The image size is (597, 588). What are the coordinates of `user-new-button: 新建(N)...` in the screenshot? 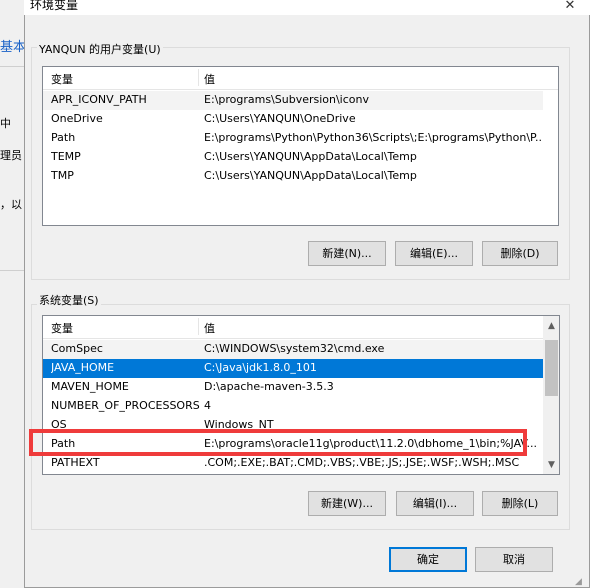 It's located at (347, 253).